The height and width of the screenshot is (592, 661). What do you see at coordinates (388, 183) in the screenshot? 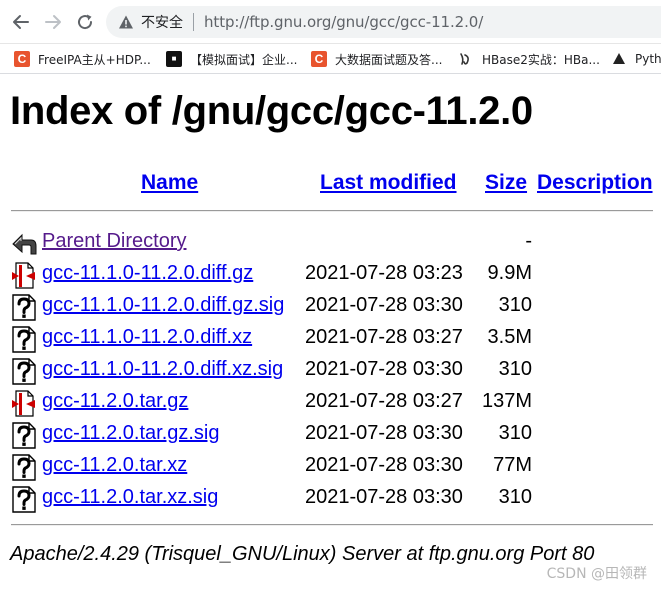
I see `column-header-last-modified: Last modified` at bounding box center [388, 183].